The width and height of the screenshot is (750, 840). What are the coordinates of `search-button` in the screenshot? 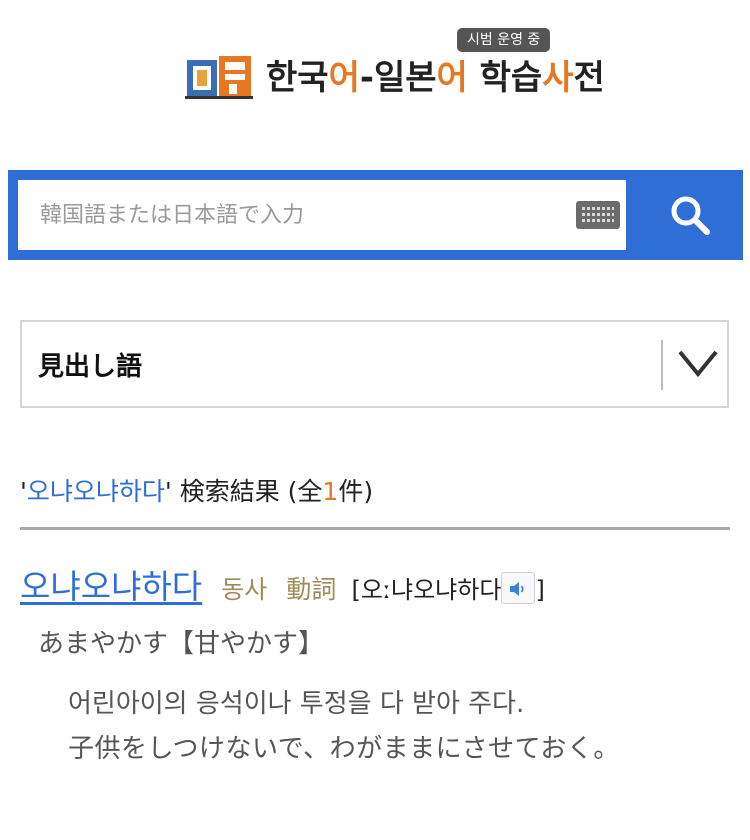 It's located at (689, 215).